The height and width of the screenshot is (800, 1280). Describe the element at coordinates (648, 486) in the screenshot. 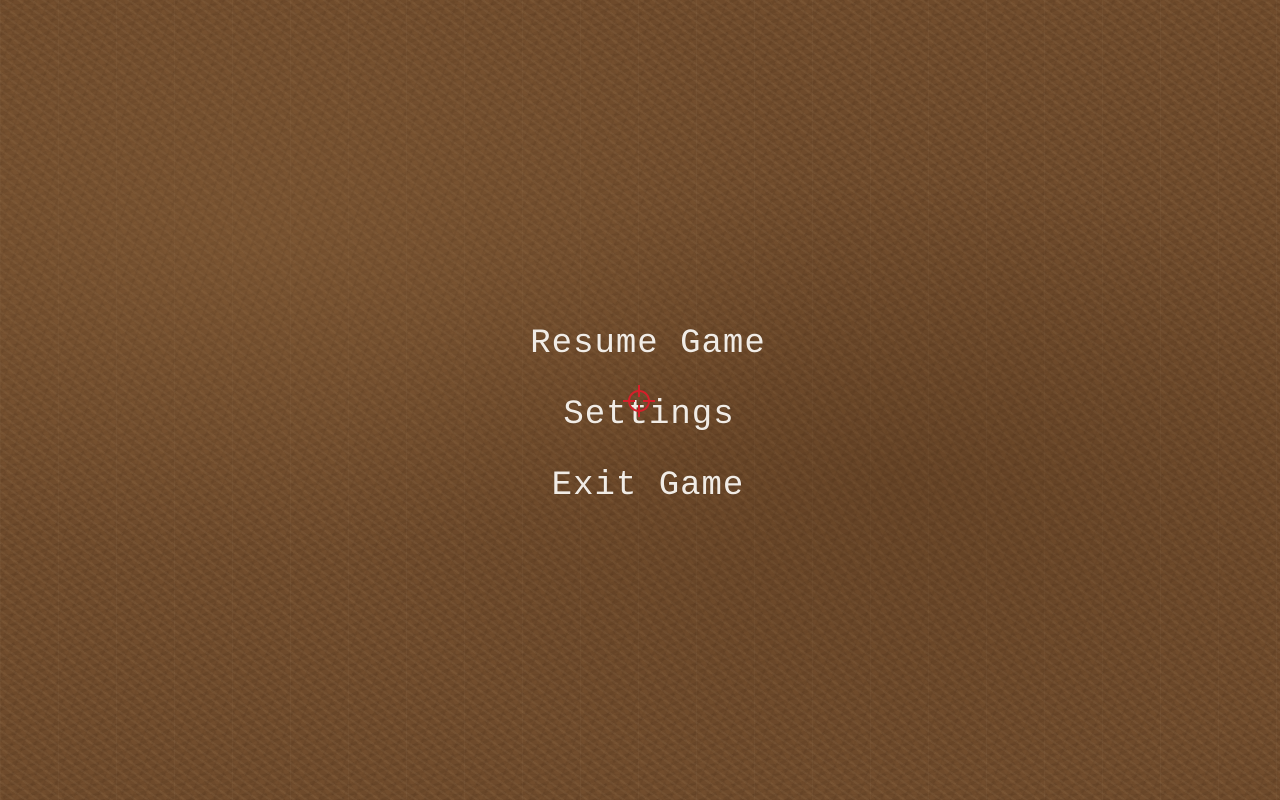

I see `exit-game-button: Exit Game` at that location.